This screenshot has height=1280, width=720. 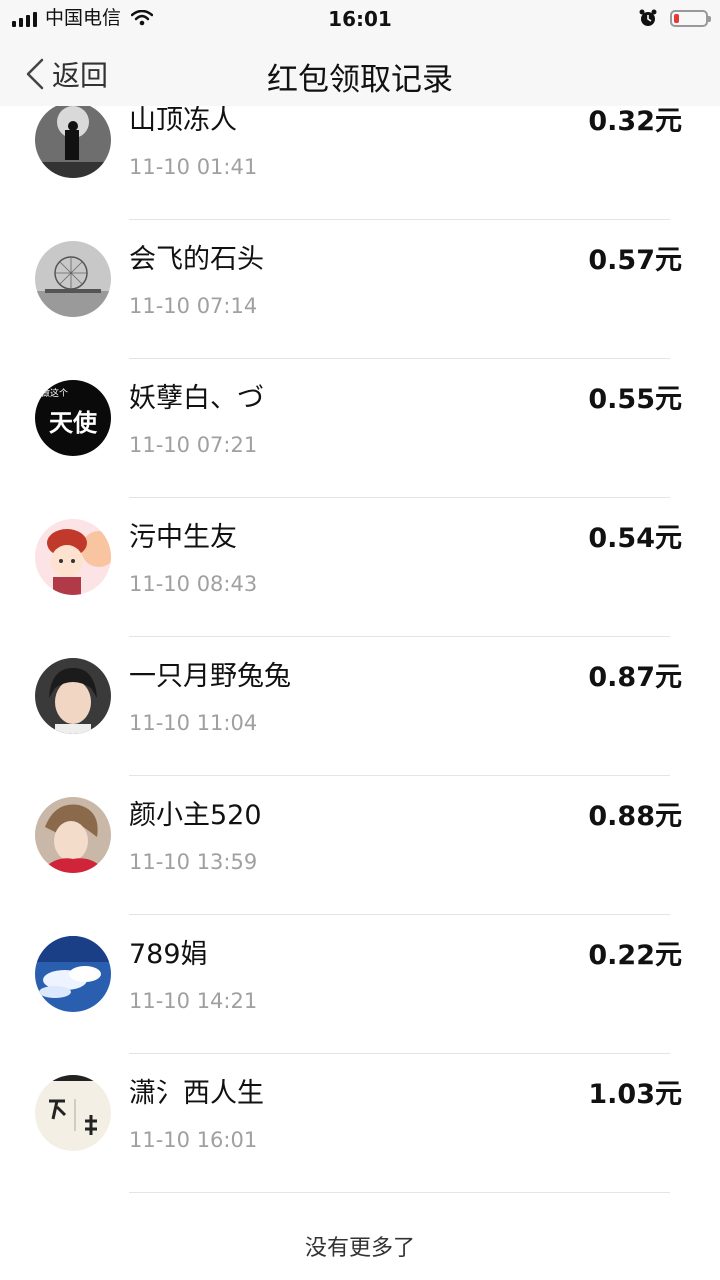 What do you see at coordinates (196, 259) in the screenshot?
I see `record-name: 会飞的石头` at bounding box center [196, 259].